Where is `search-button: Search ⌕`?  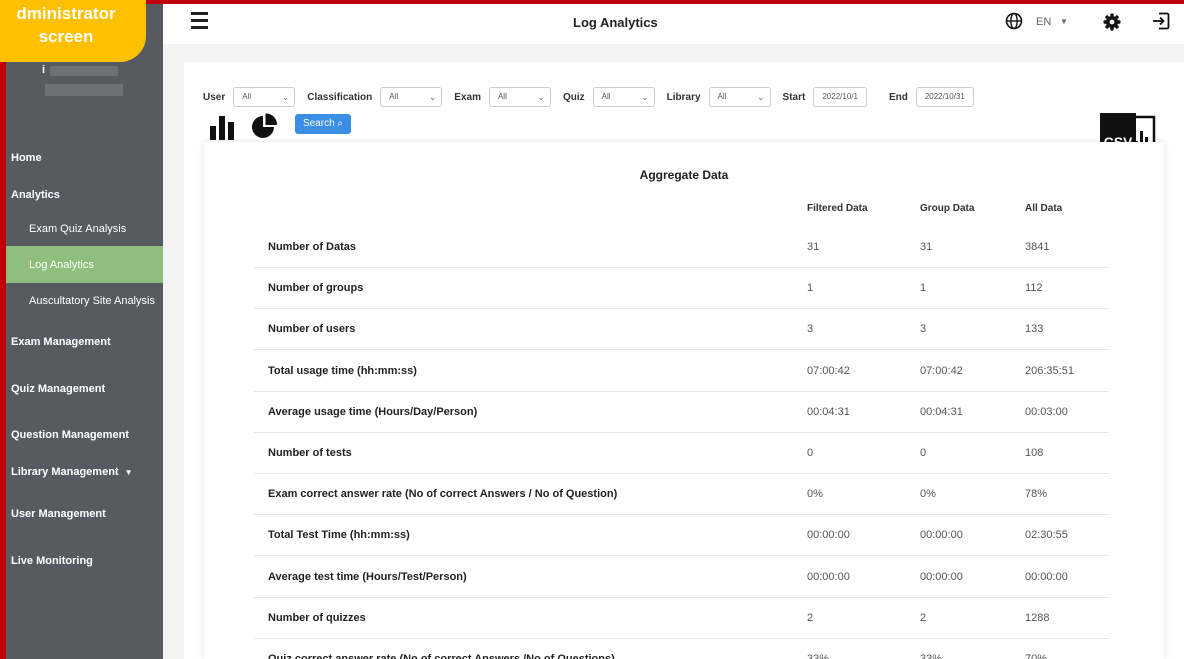
search-button: Search ⌕ is located at coordinates (323, 124).